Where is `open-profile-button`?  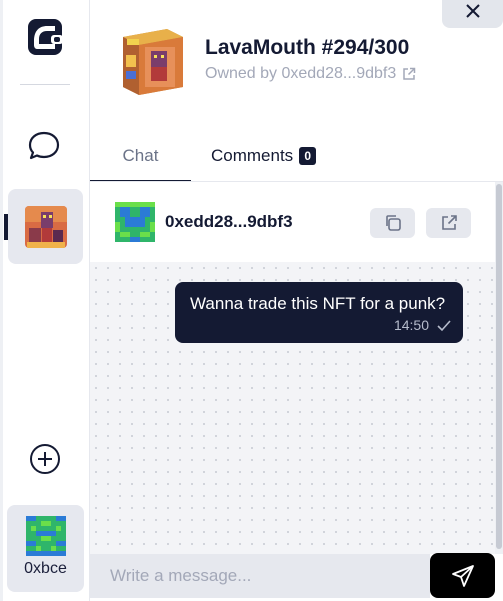
open-profile-button is located at coordinates (448, 223).